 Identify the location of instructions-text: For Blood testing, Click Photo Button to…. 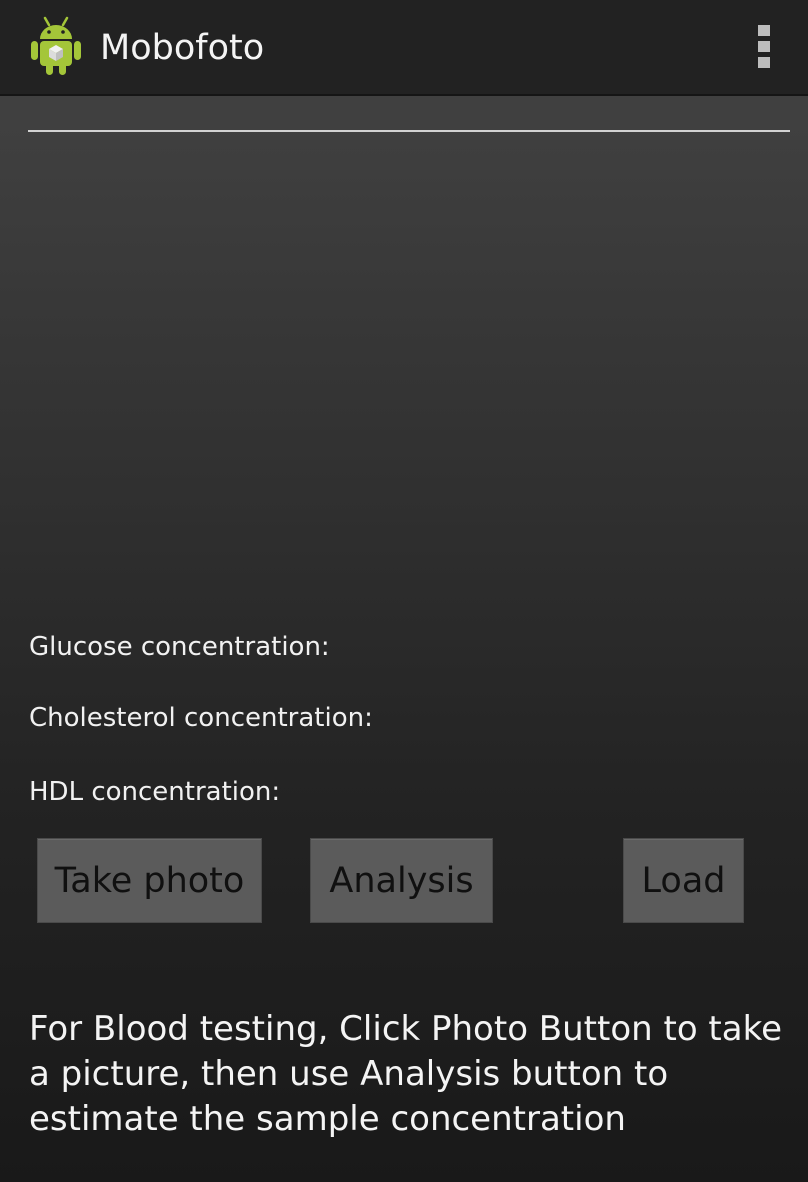
(405, 1074).